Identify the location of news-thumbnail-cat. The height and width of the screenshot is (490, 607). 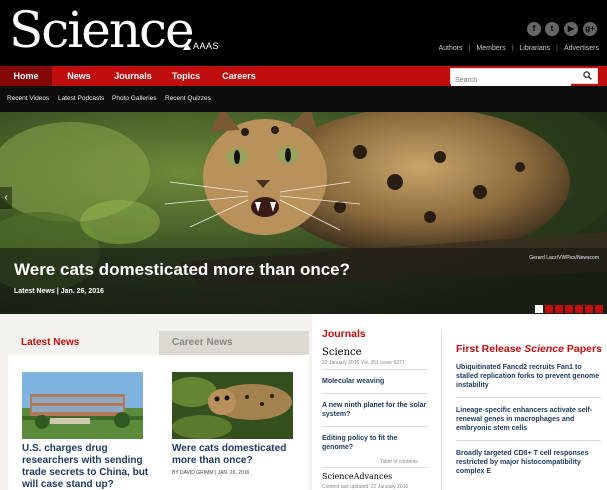
(232, 405).